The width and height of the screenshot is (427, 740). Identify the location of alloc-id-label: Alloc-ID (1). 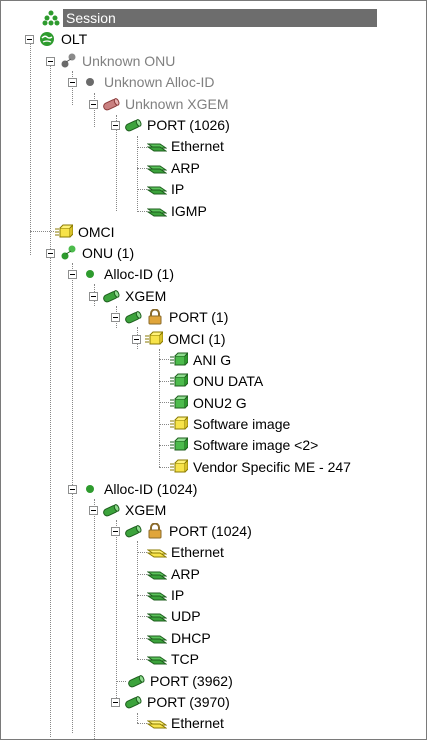
(139, 274).